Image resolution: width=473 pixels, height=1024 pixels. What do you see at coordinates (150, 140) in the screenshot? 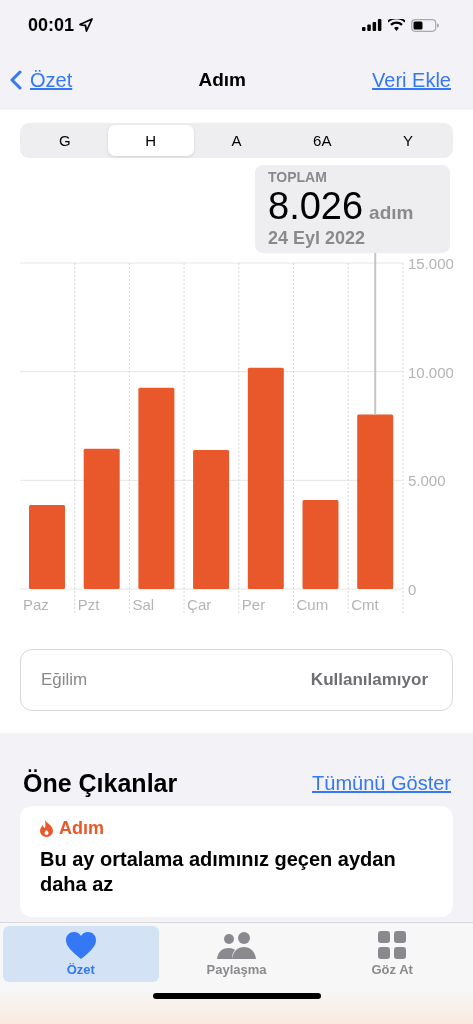
I see `segment-tab: H` at bounding box center [150, 140].